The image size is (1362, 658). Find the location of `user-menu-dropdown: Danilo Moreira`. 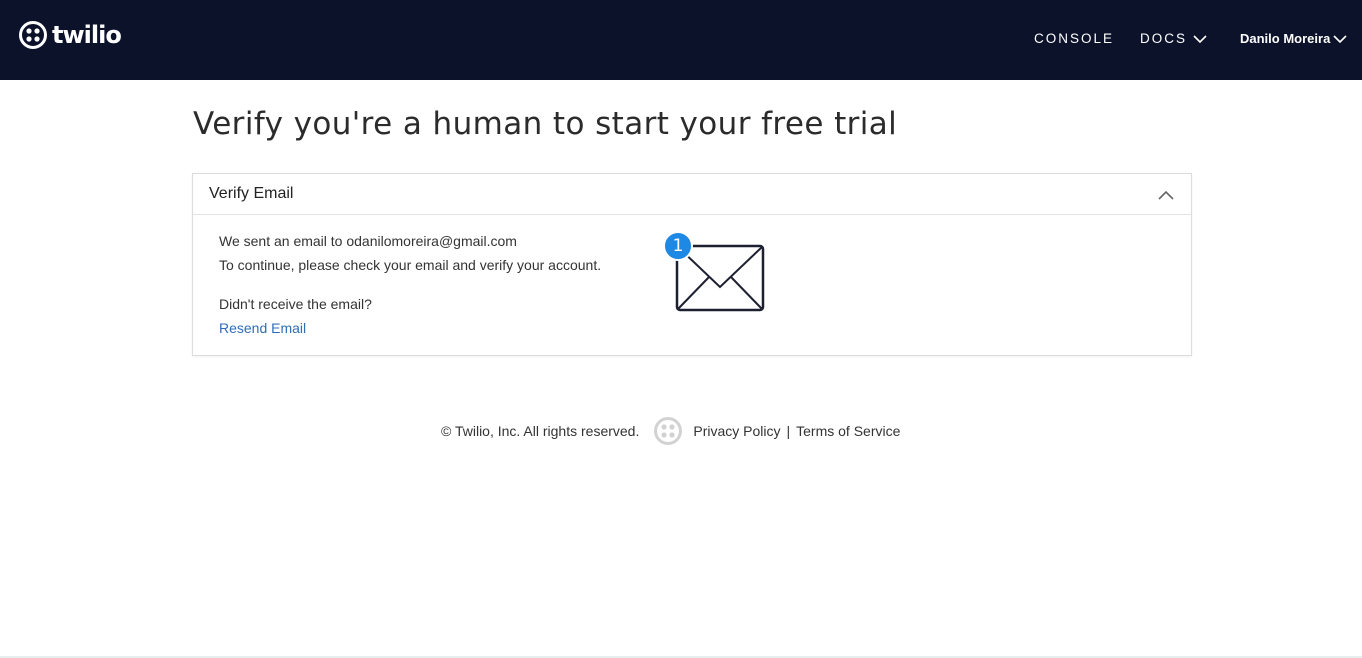

user-menu-dropdown: Danilo Moreira is located at coordinates (1293, 39).